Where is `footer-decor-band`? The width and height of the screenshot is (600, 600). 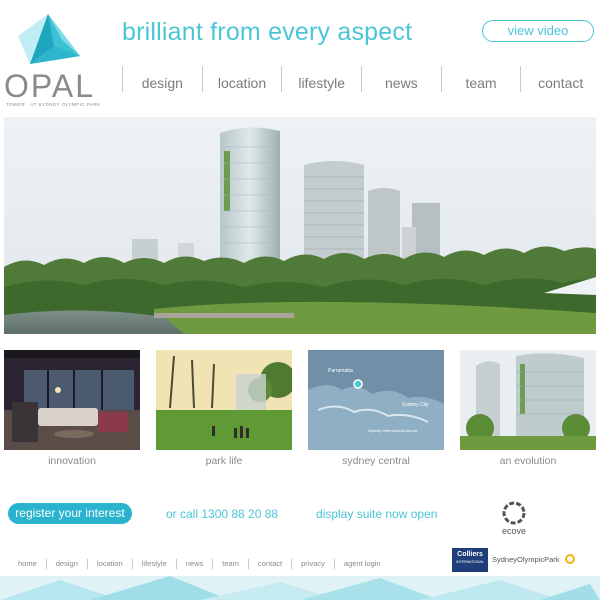
footer-decor-band is located at coordinates (300, 588).